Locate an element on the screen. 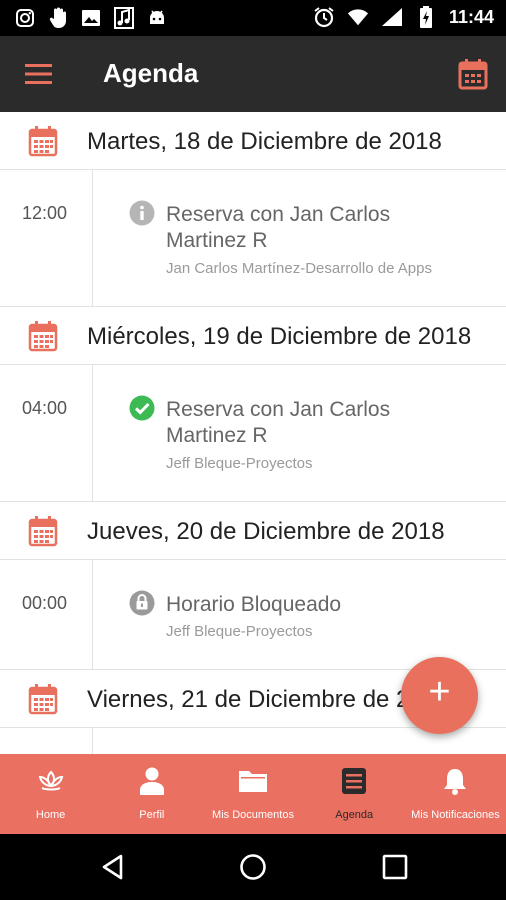 The image size is (506, 900). clock: 11:44 is located at coordinates (471, 16).